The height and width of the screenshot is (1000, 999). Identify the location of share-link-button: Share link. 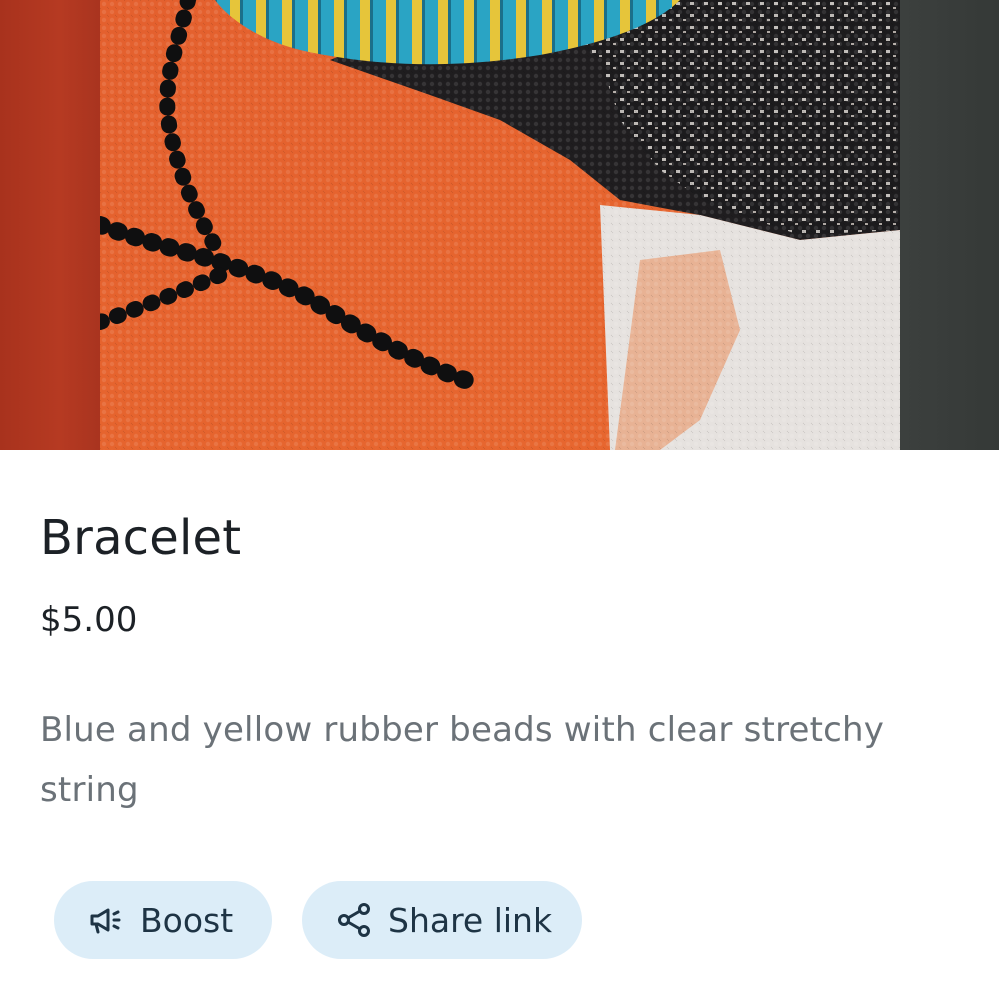
(442, 920).